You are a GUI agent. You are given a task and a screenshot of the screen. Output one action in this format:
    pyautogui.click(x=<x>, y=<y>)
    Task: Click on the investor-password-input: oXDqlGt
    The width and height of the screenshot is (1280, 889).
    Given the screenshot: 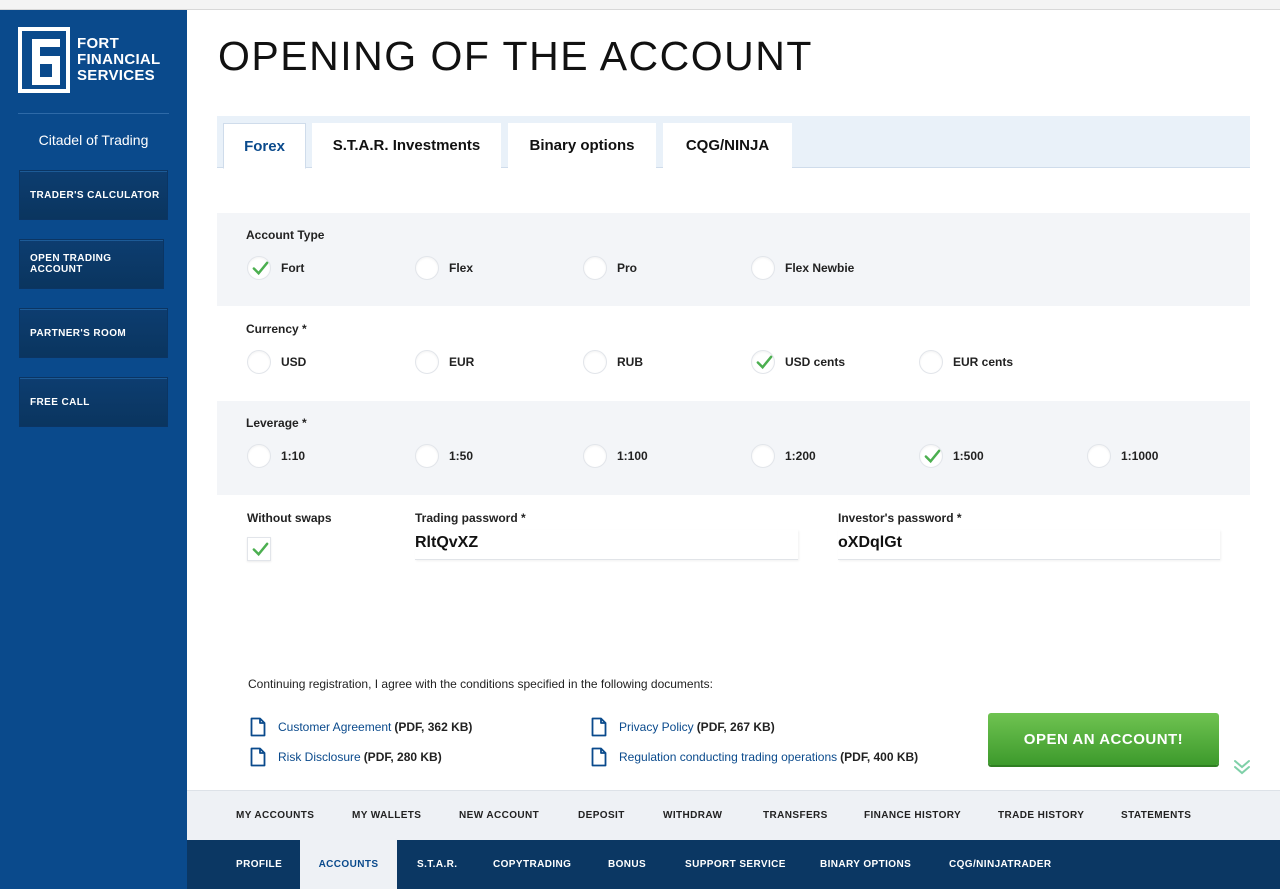 What is the action you would take?
    pyautogui.click(x=1029, y=545)
    